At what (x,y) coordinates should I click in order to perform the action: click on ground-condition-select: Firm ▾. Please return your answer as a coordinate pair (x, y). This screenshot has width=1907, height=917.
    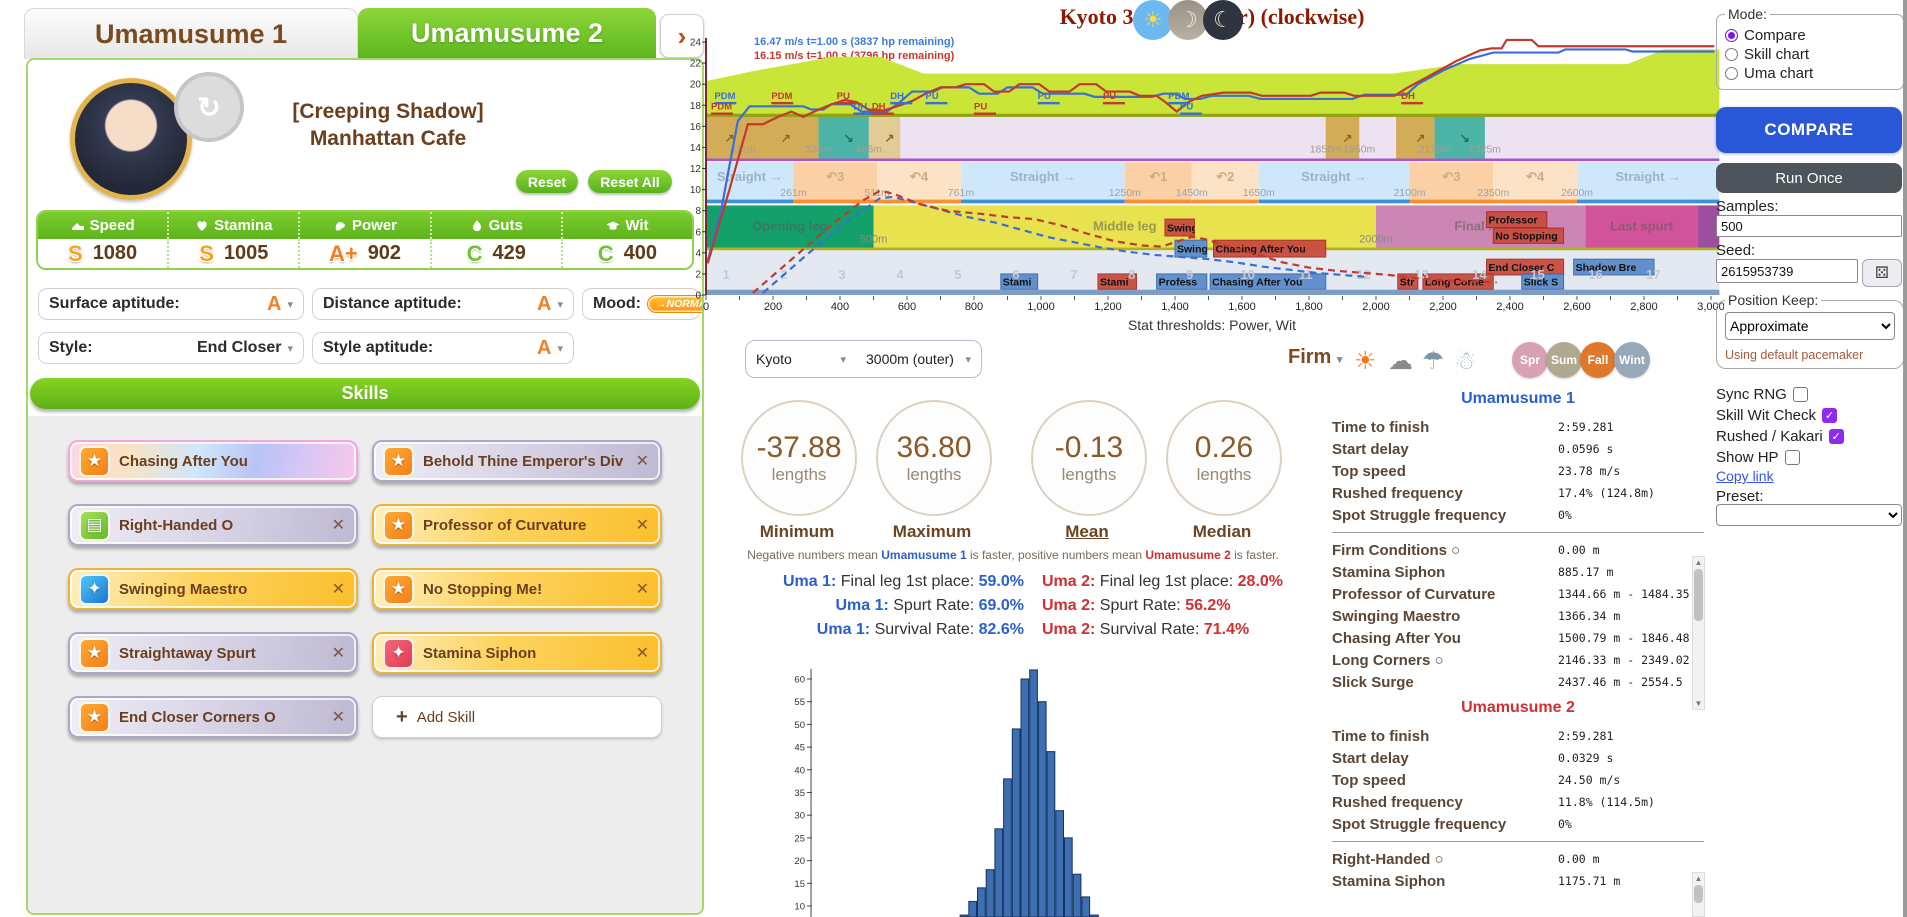
    Looking at the image, I should click on (1315, 357).